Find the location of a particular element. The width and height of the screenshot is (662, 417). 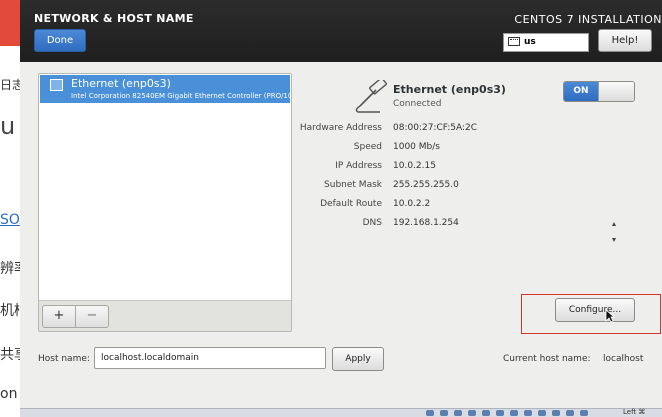

current-host-name-value: localhost is located at coordinates (623, 359).